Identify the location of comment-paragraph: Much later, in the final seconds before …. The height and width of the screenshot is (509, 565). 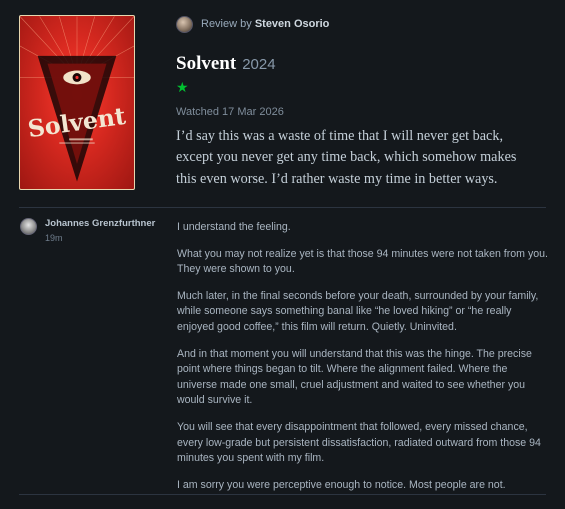
(358, 311).